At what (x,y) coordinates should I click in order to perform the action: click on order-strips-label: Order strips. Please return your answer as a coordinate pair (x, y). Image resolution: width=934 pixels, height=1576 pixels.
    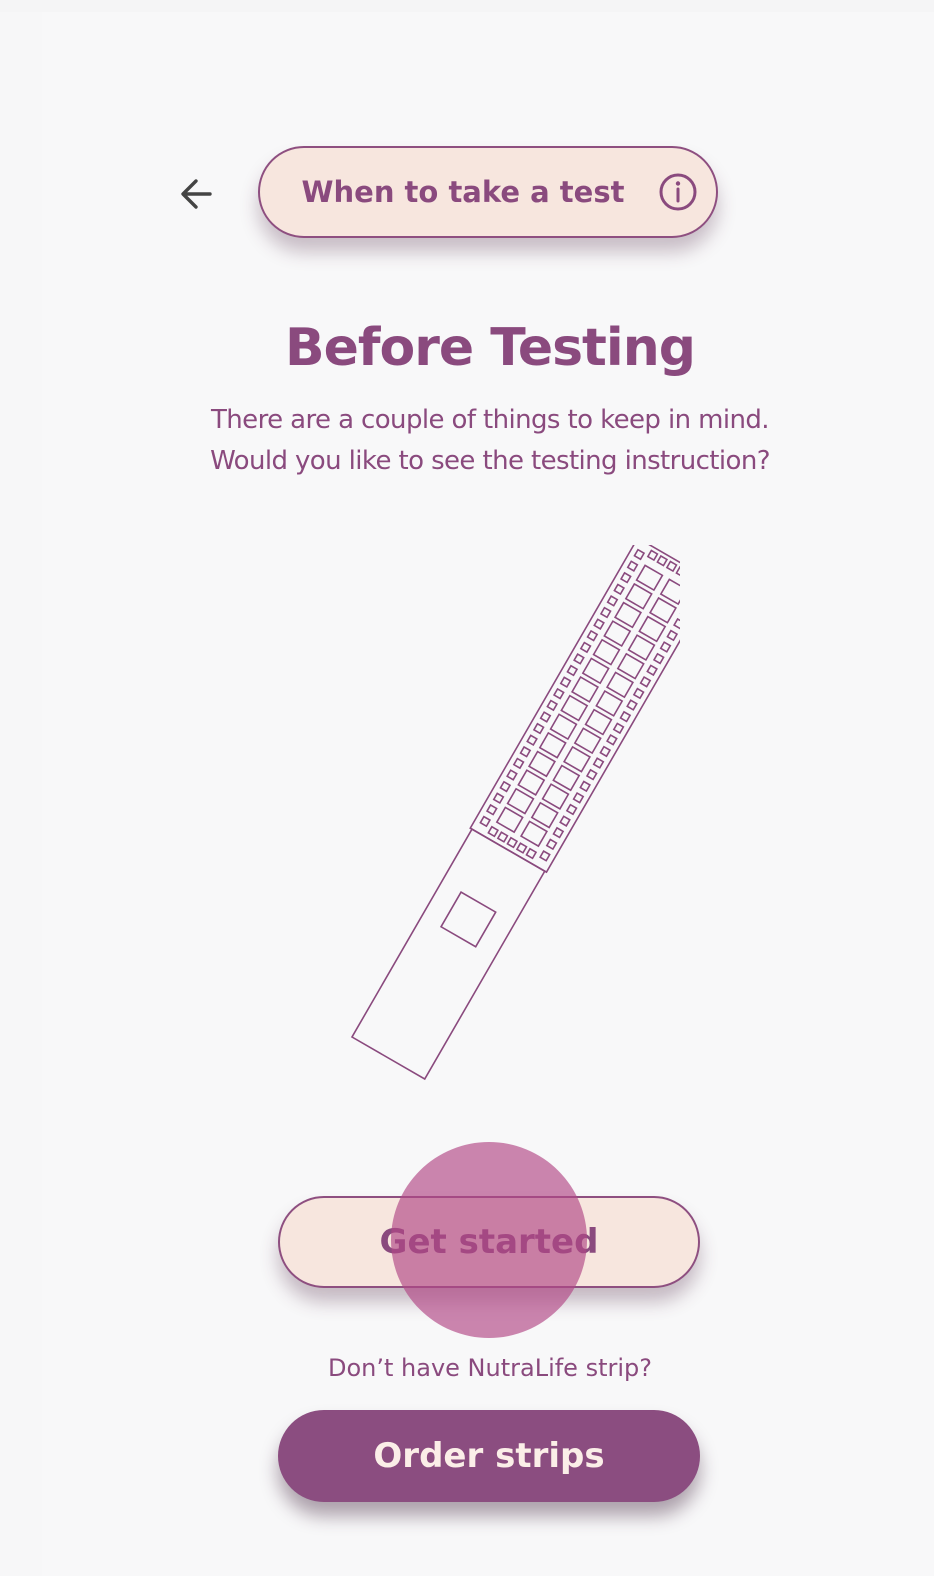
    Looking at the image, I should click on (489, 1456).